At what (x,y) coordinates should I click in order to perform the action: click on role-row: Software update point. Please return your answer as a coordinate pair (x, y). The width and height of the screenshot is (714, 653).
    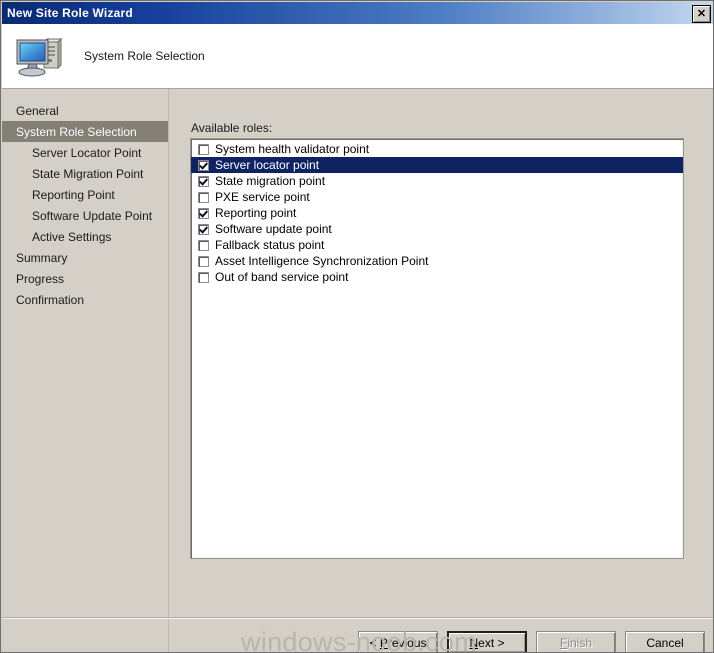
    Looking at the image, I should click on (437, 229).